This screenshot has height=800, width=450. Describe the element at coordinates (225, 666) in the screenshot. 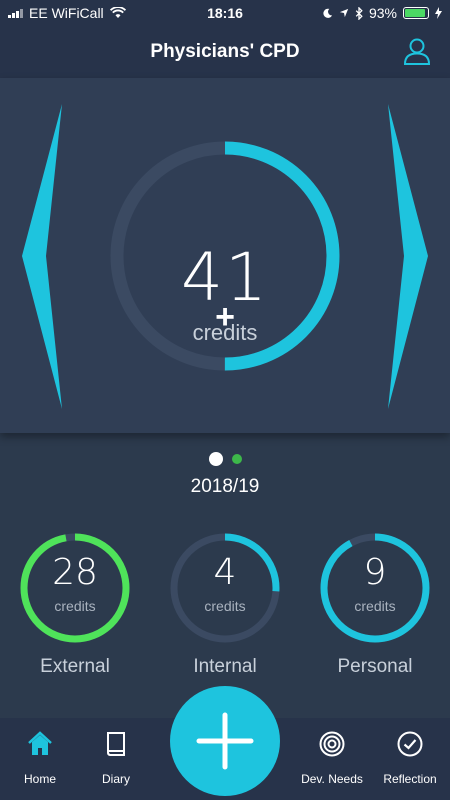

I see `internal-label: Internal` at that location.